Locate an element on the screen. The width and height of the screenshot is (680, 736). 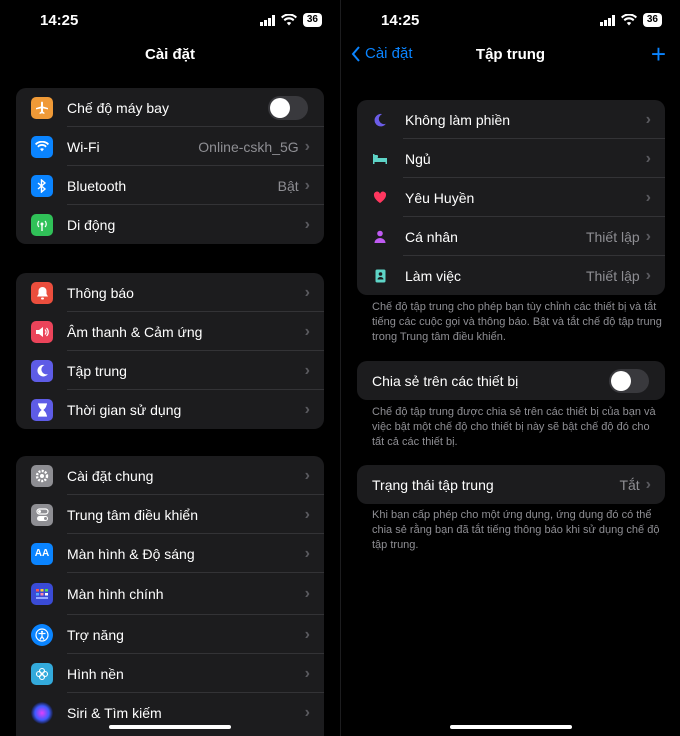
airplane-mode-label: Chế độ máy bay is located at coordinates (118, 107).